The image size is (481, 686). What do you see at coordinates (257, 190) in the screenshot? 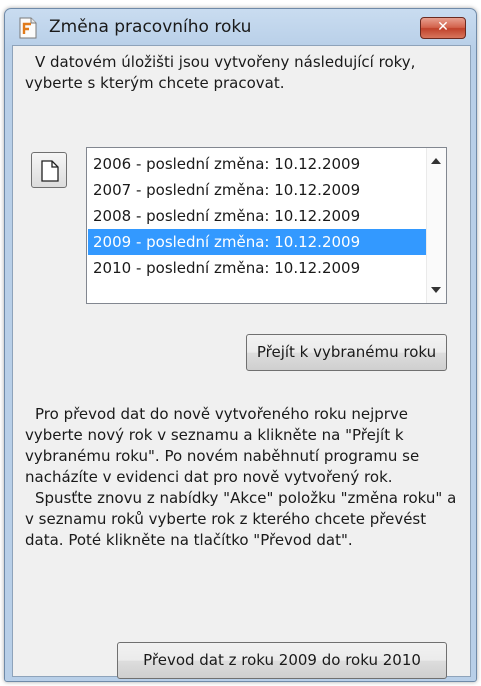
I see `year-list-item: 2007 - poslední změna: 10.12.2009` at bounding box center [257, 190].